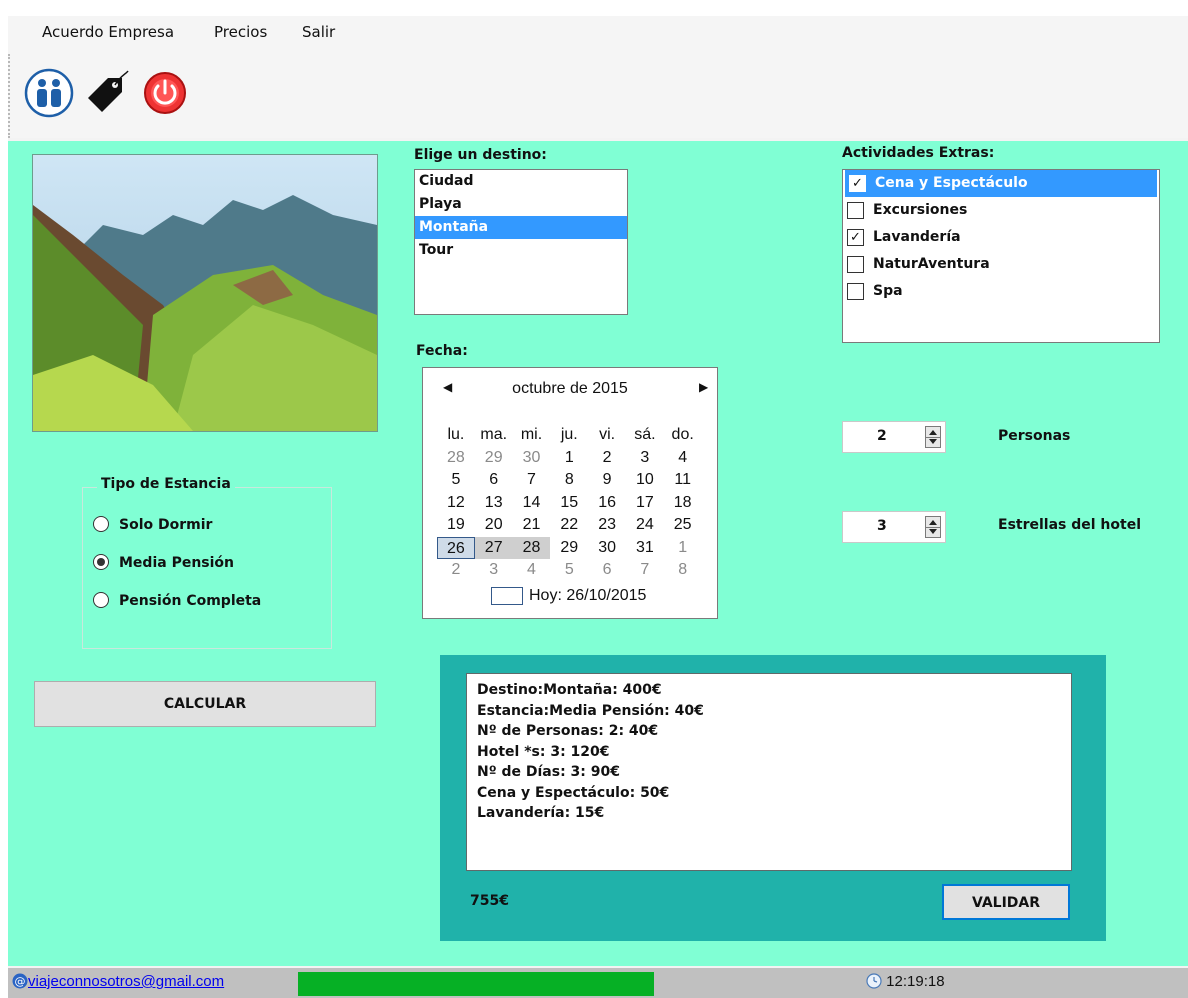 The width and height of the screenshot is (1188, 998). Describe the element at coordinates (532, 503) in the screenshot. I see `calendar-day: 14` at that location.